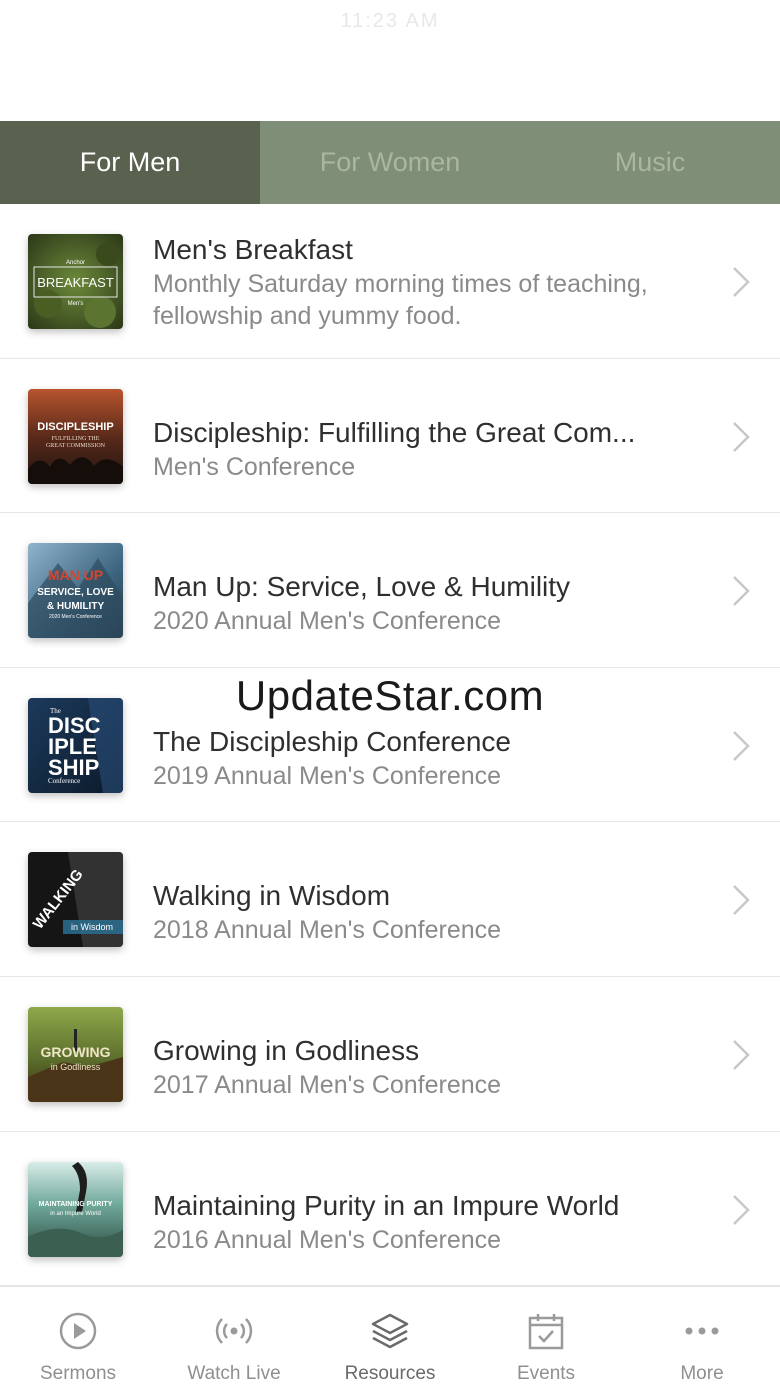 Image resolution: width=780 pixels, height=1387 pixels. I want to click on item-title: Walking in Wisdom, so click(272, 896).